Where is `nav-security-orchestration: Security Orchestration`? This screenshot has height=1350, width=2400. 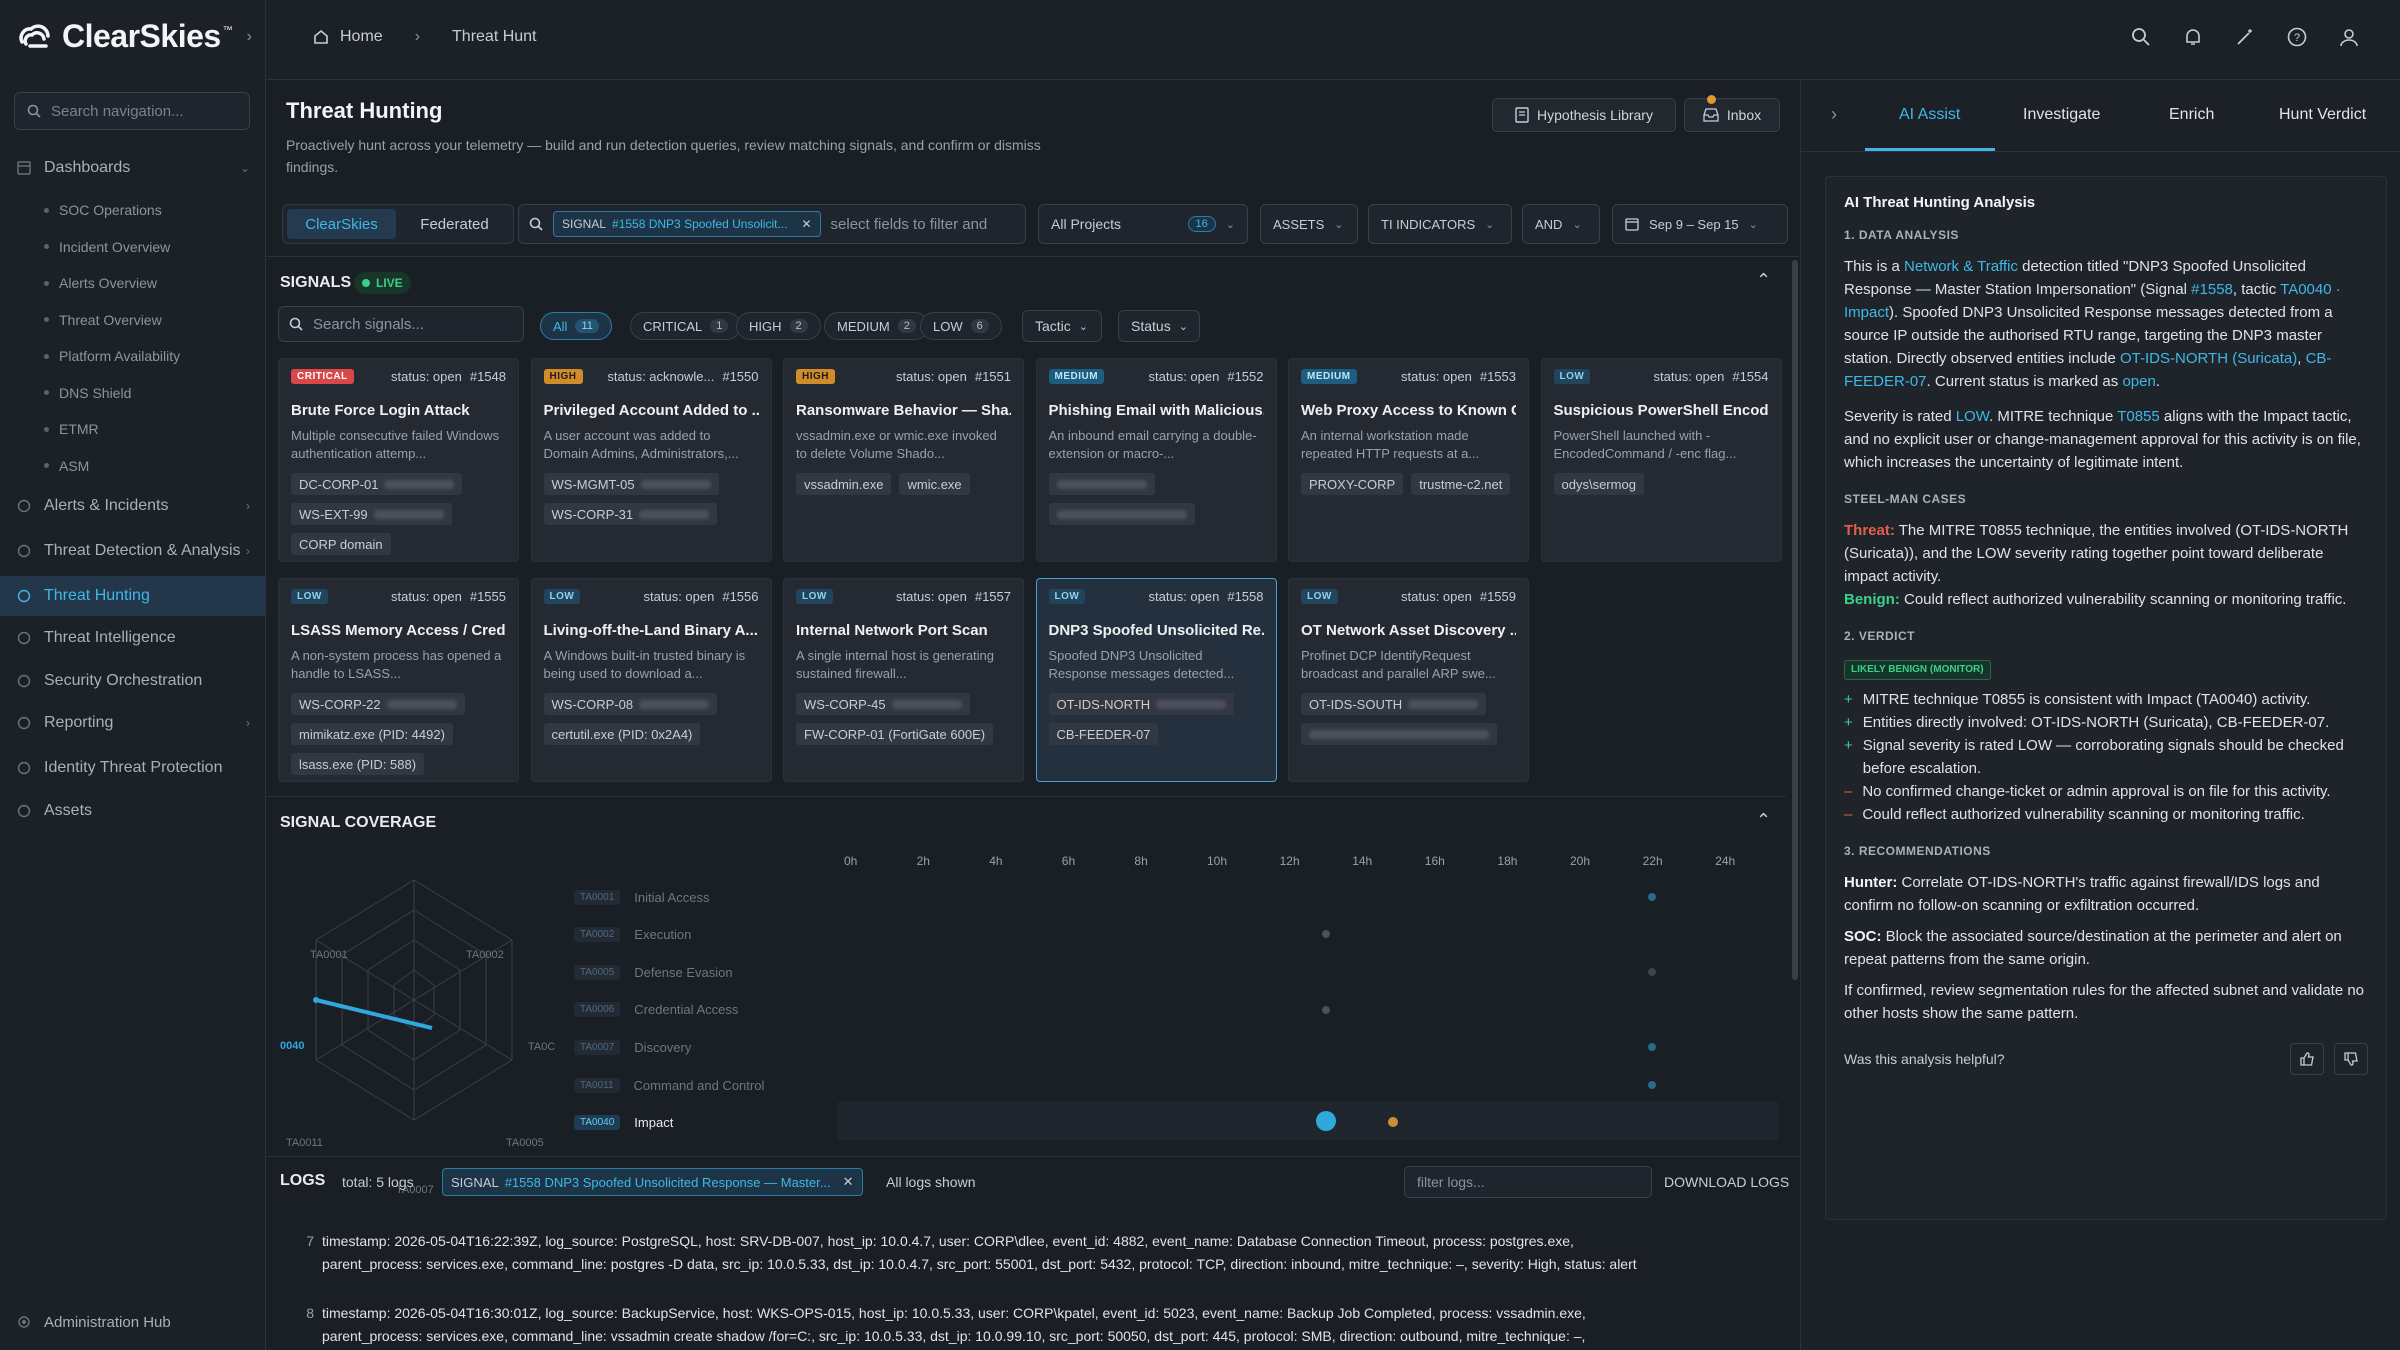 nav-security-orchestration: Security Orchestration is located at coordinates (133, 681).